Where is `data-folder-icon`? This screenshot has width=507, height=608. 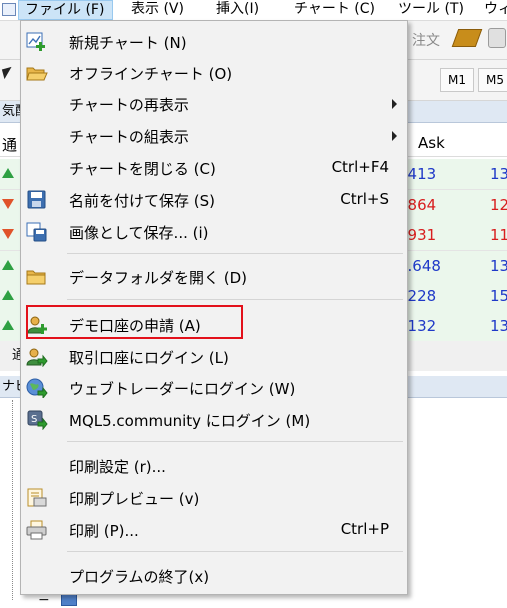
data-folder-icon is located at coordinates (36, 277).